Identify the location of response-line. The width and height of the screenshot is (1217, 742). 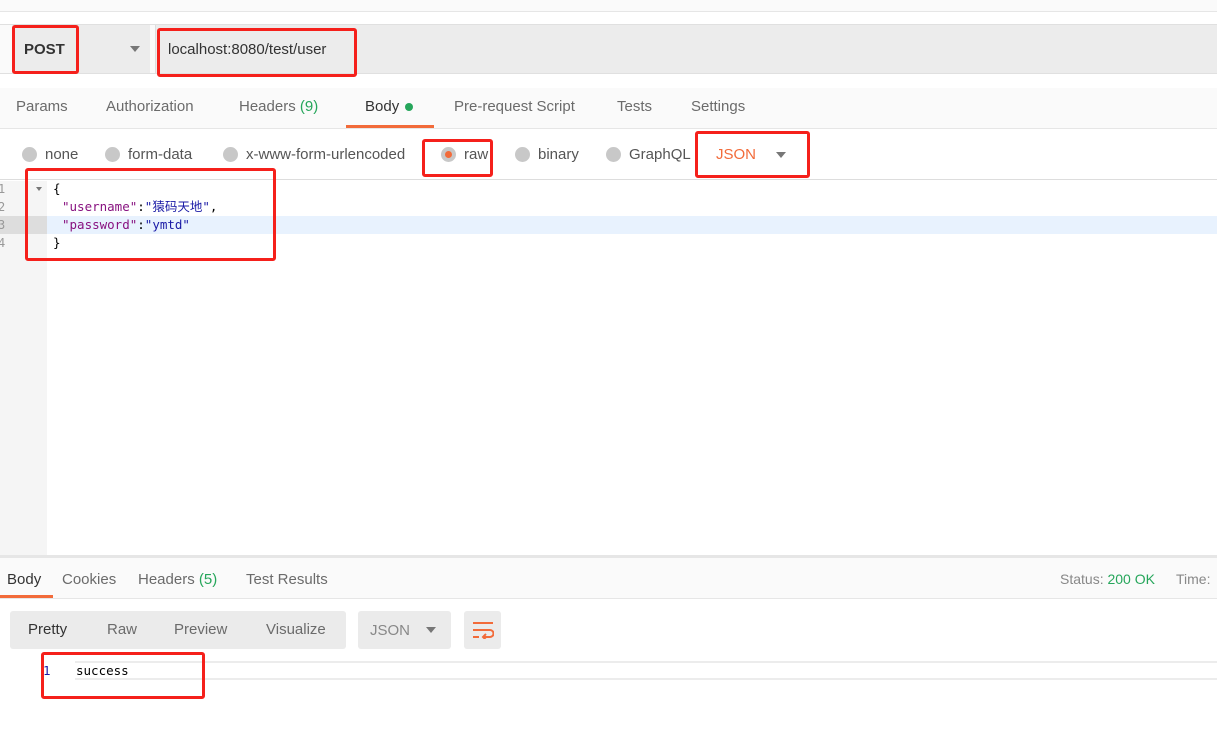
(646, 670).